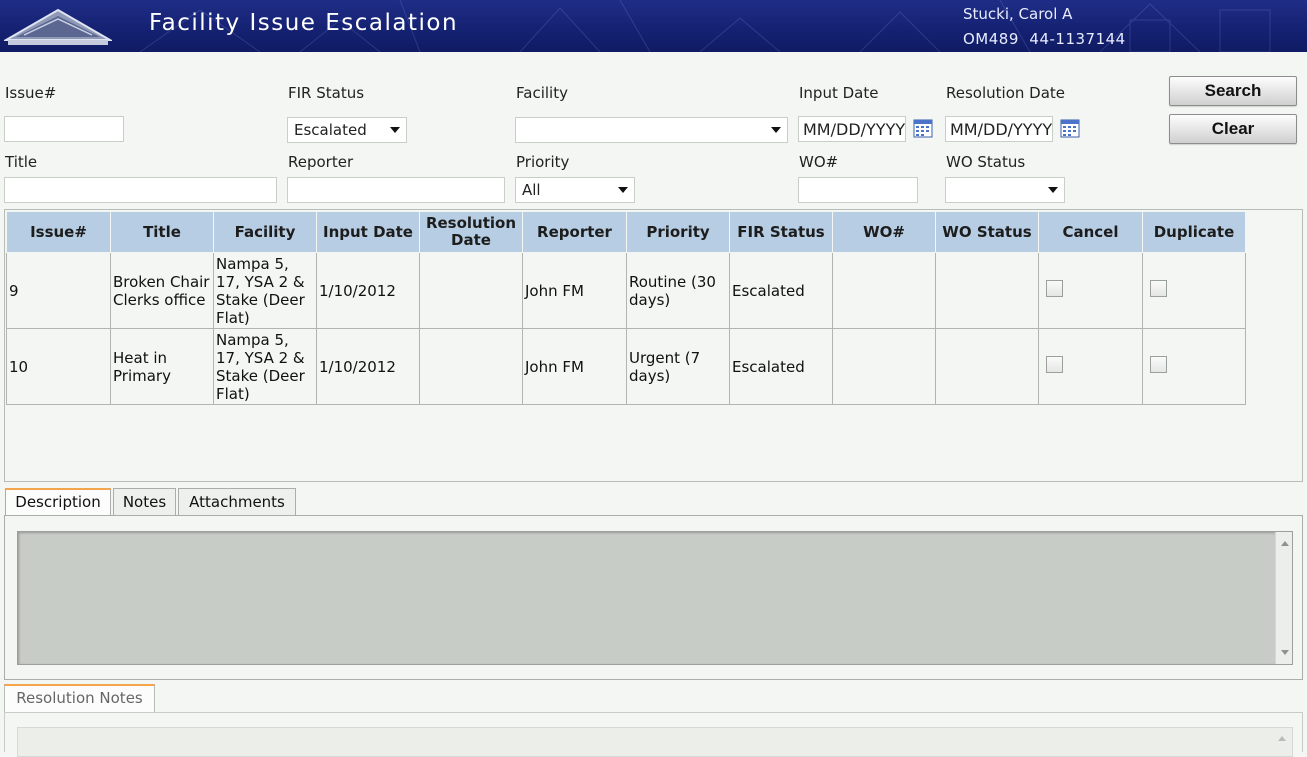 The height and width of the screenshot is (757, 1307). I want to click on temple-roof-logo, so click(58, 26).